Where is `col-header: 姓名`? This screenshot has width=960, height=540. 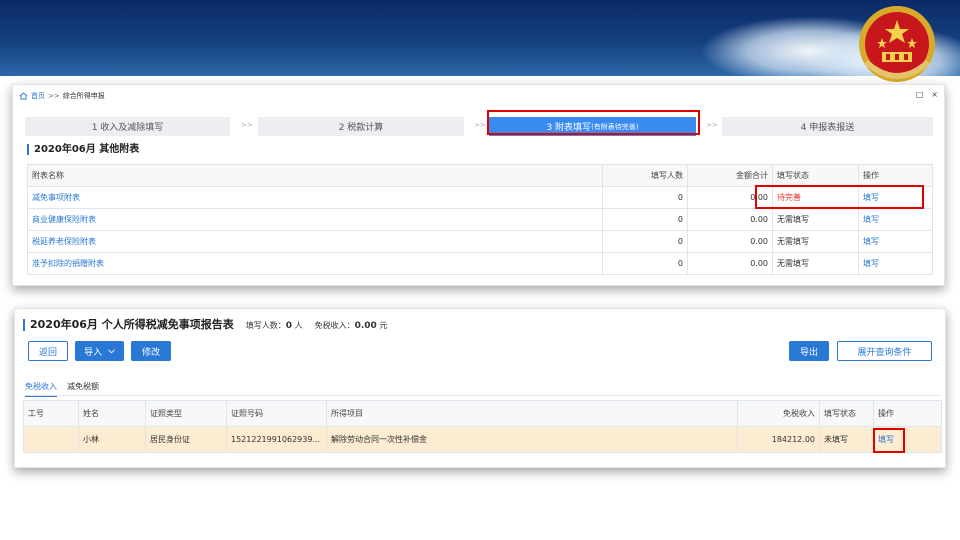
col-header: 姓名 is located at coordinates (112, 413).